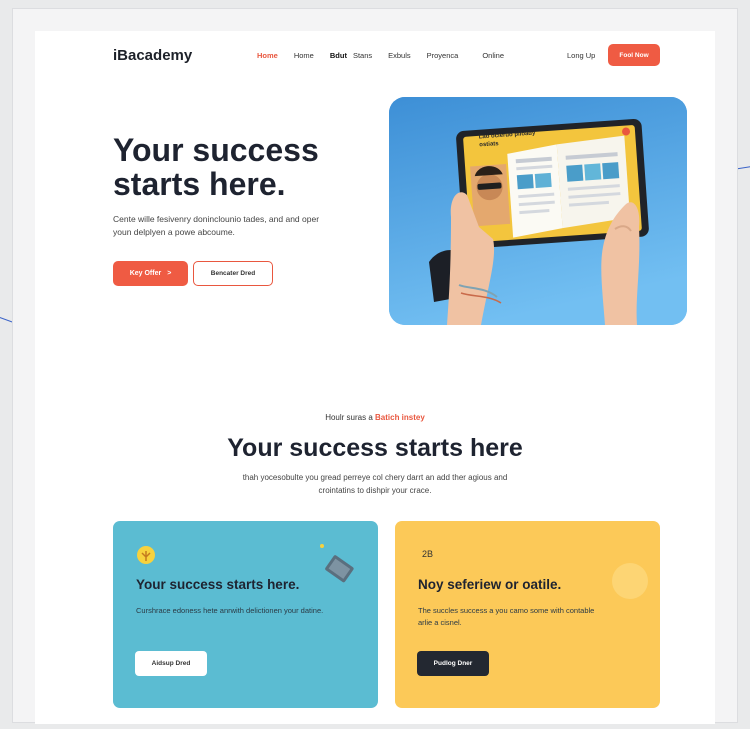  I want to click on hero-secondary-button: Bencater Dred, so click(233, 273).